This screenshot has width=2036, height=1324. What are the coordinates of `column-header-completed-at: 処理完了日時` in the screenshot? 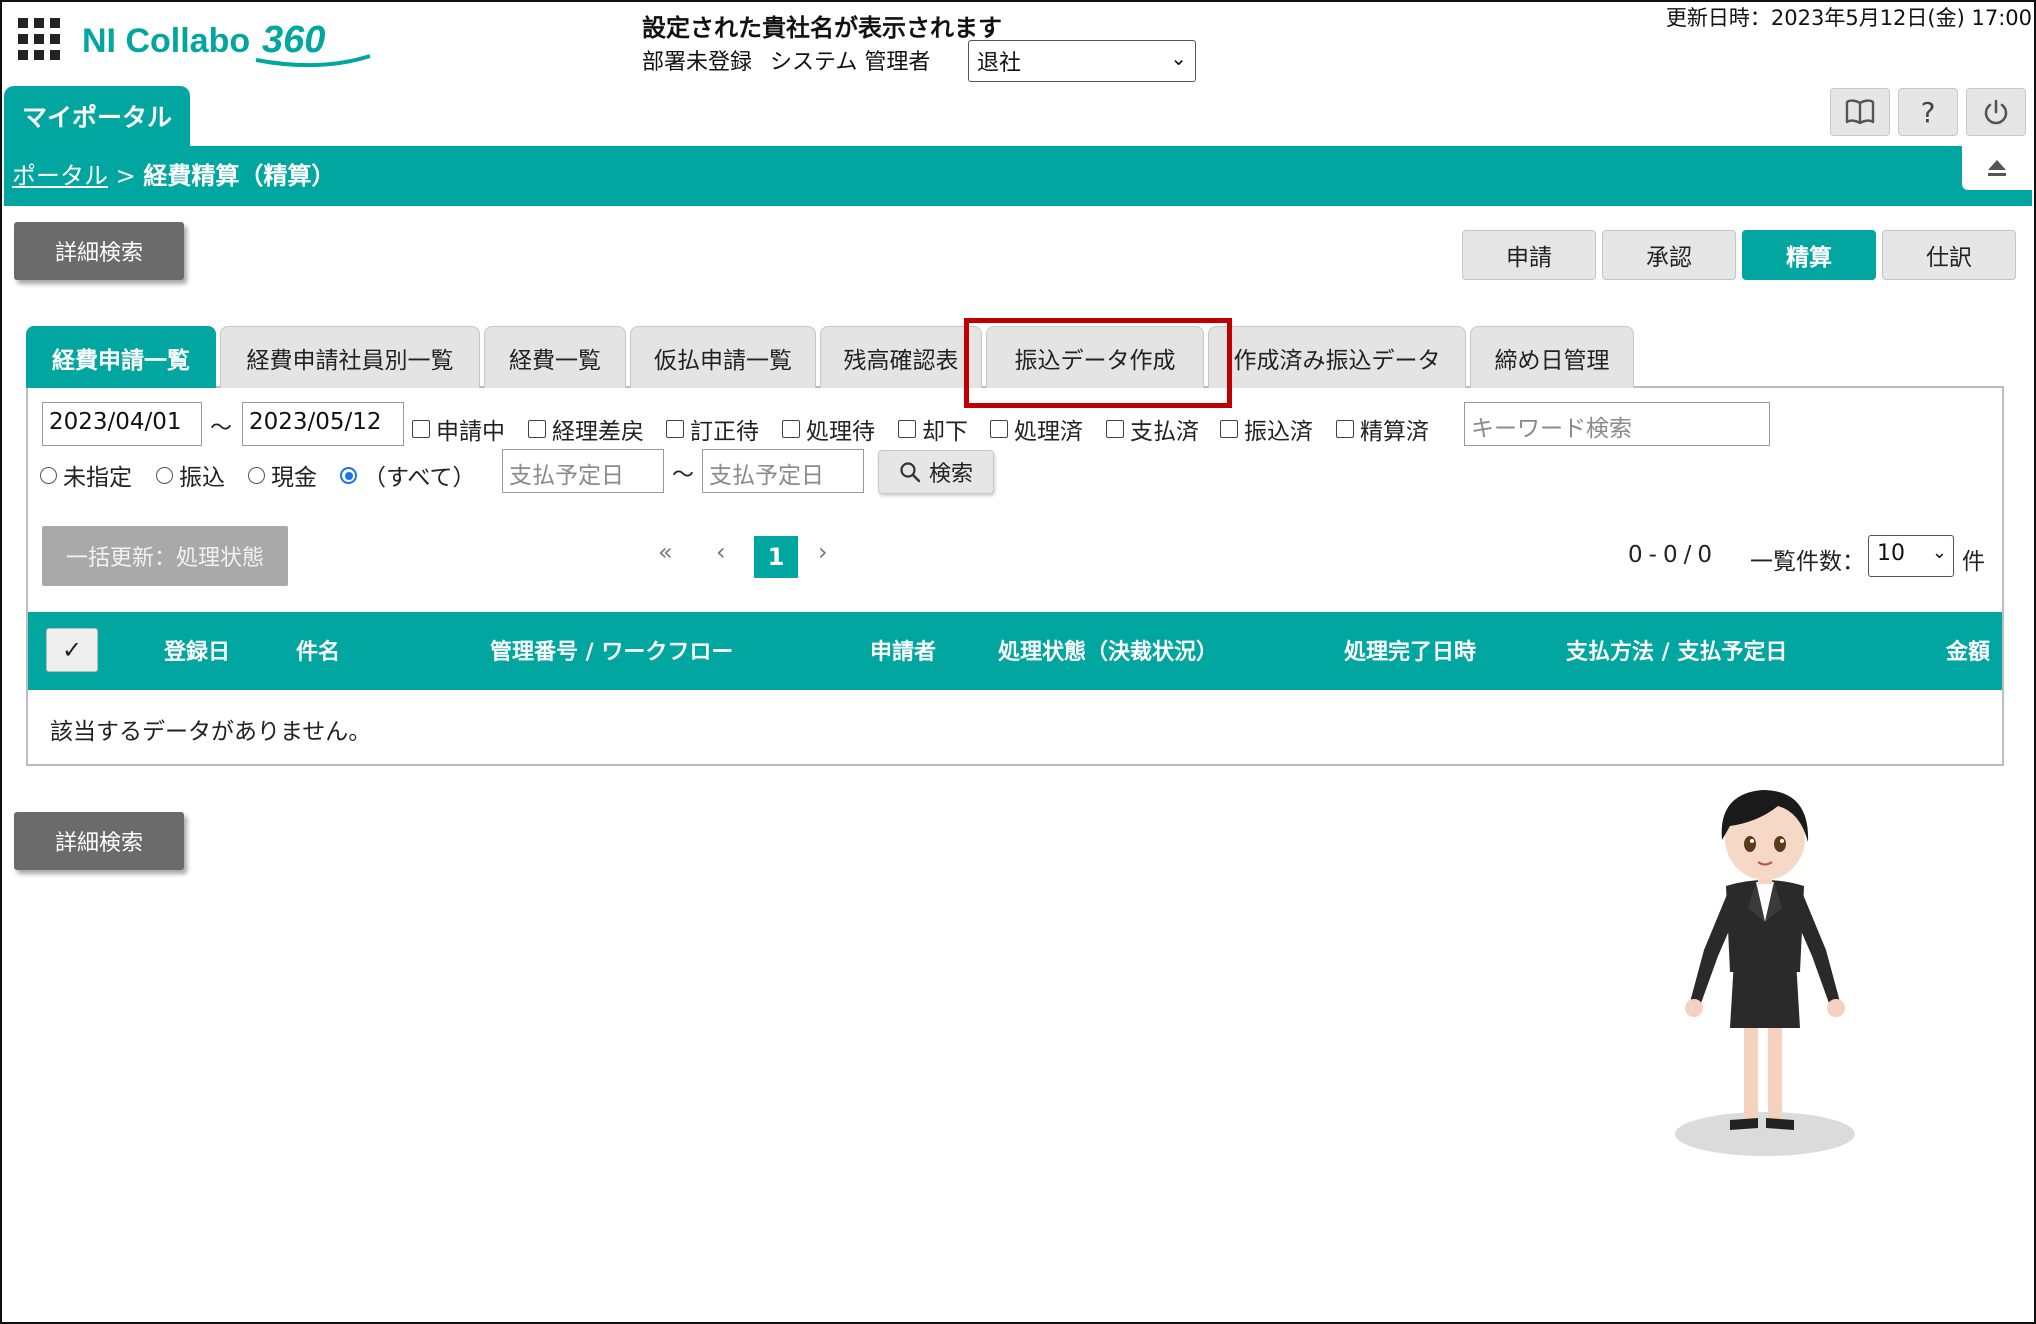 It's located at (1410, 650).